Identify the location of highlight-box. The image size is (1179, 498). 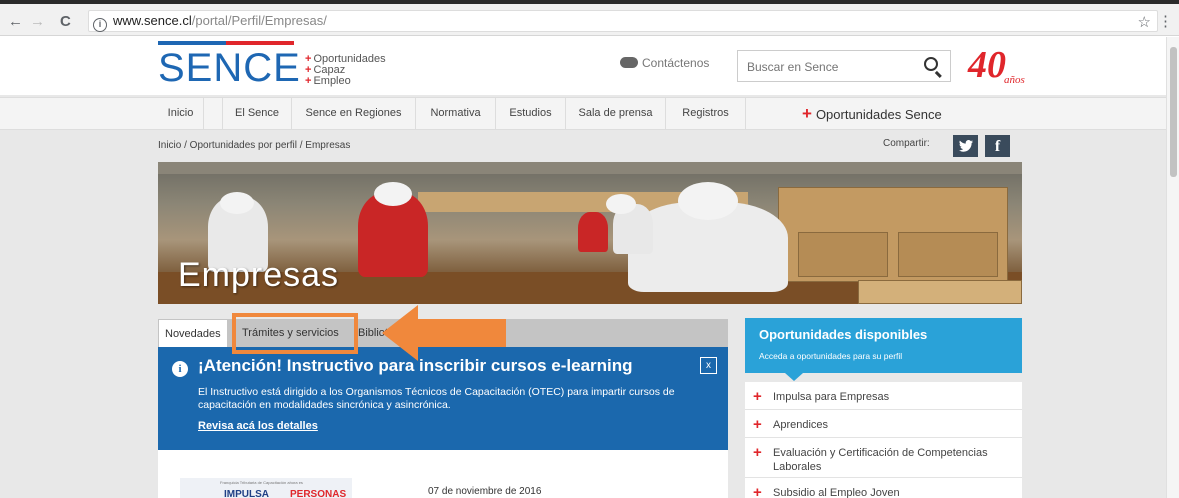
(295, 333).